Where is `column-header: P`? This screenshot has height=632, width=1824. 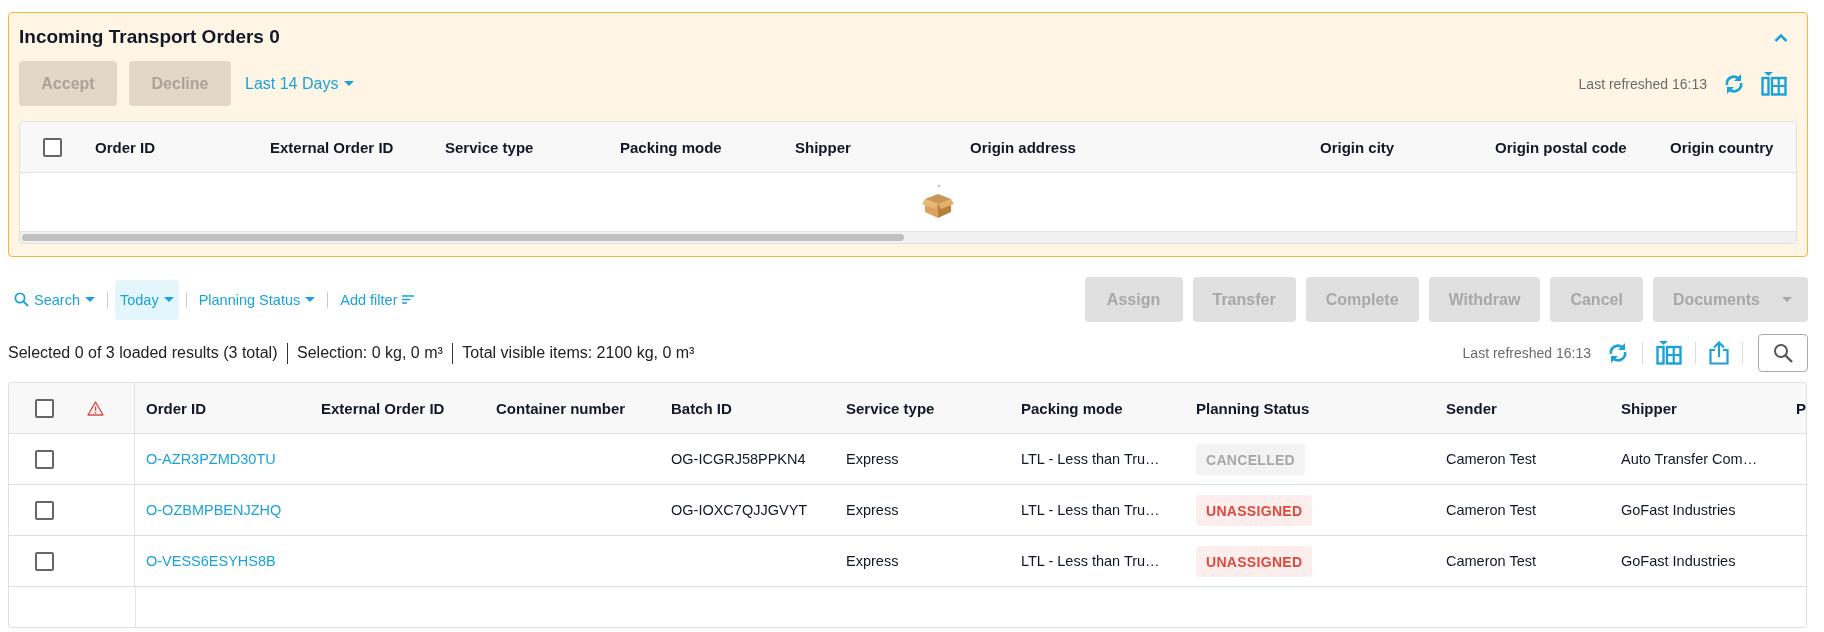
column-header: P is located at coordinates (1795, 408).